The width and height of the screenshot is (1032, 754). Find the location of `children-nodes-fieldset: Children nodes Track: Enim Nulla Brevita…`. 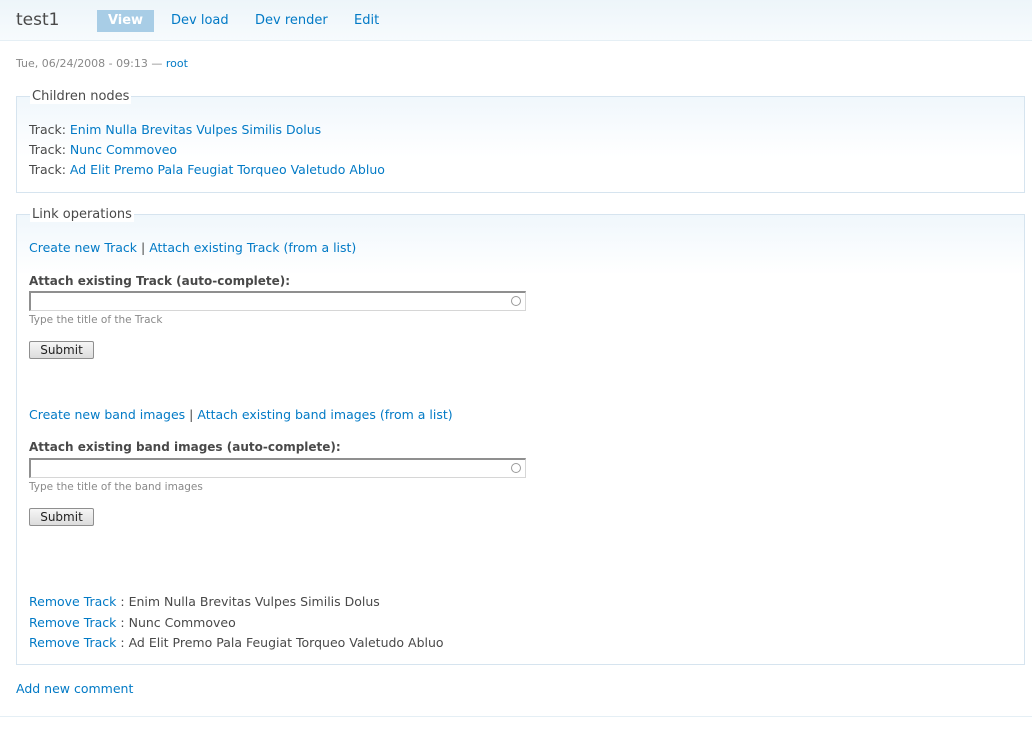

children-nodes-fieldset: Children nodes Track: Enim Nulla Brevita… is located at coordinates (520, 141).